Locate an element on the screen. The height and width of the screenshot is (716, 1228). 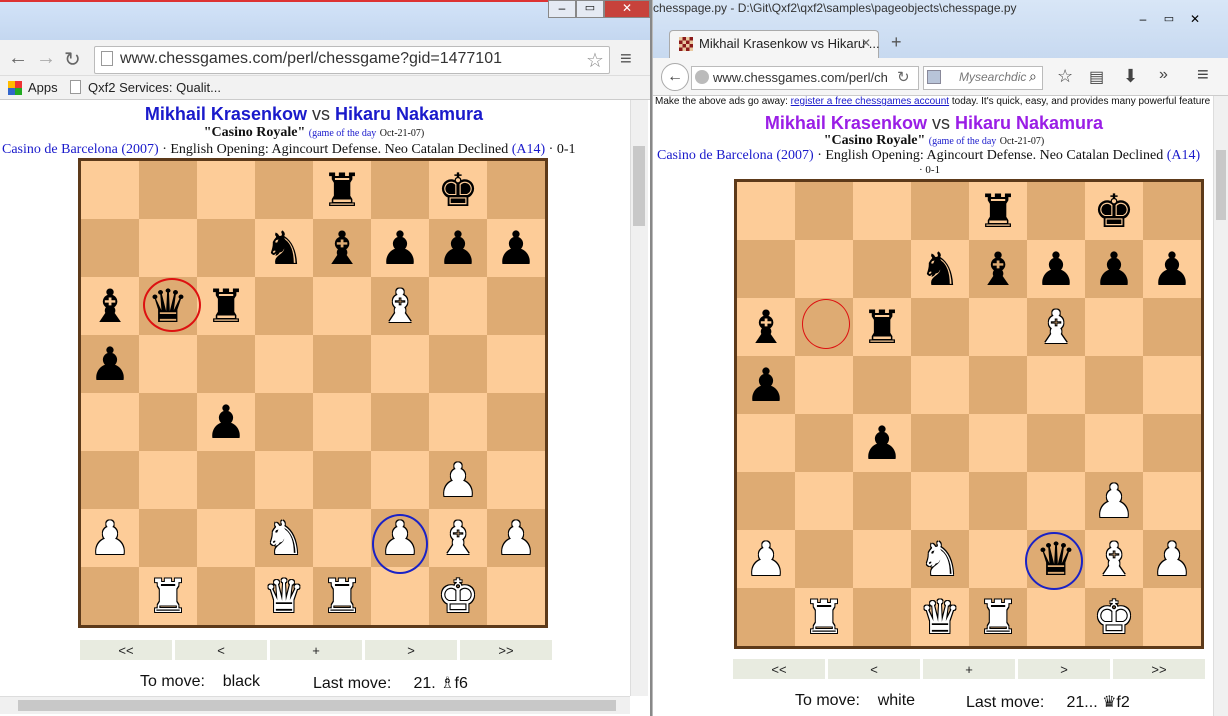
square-a6: ♝ is located at coordinates (110, 306).